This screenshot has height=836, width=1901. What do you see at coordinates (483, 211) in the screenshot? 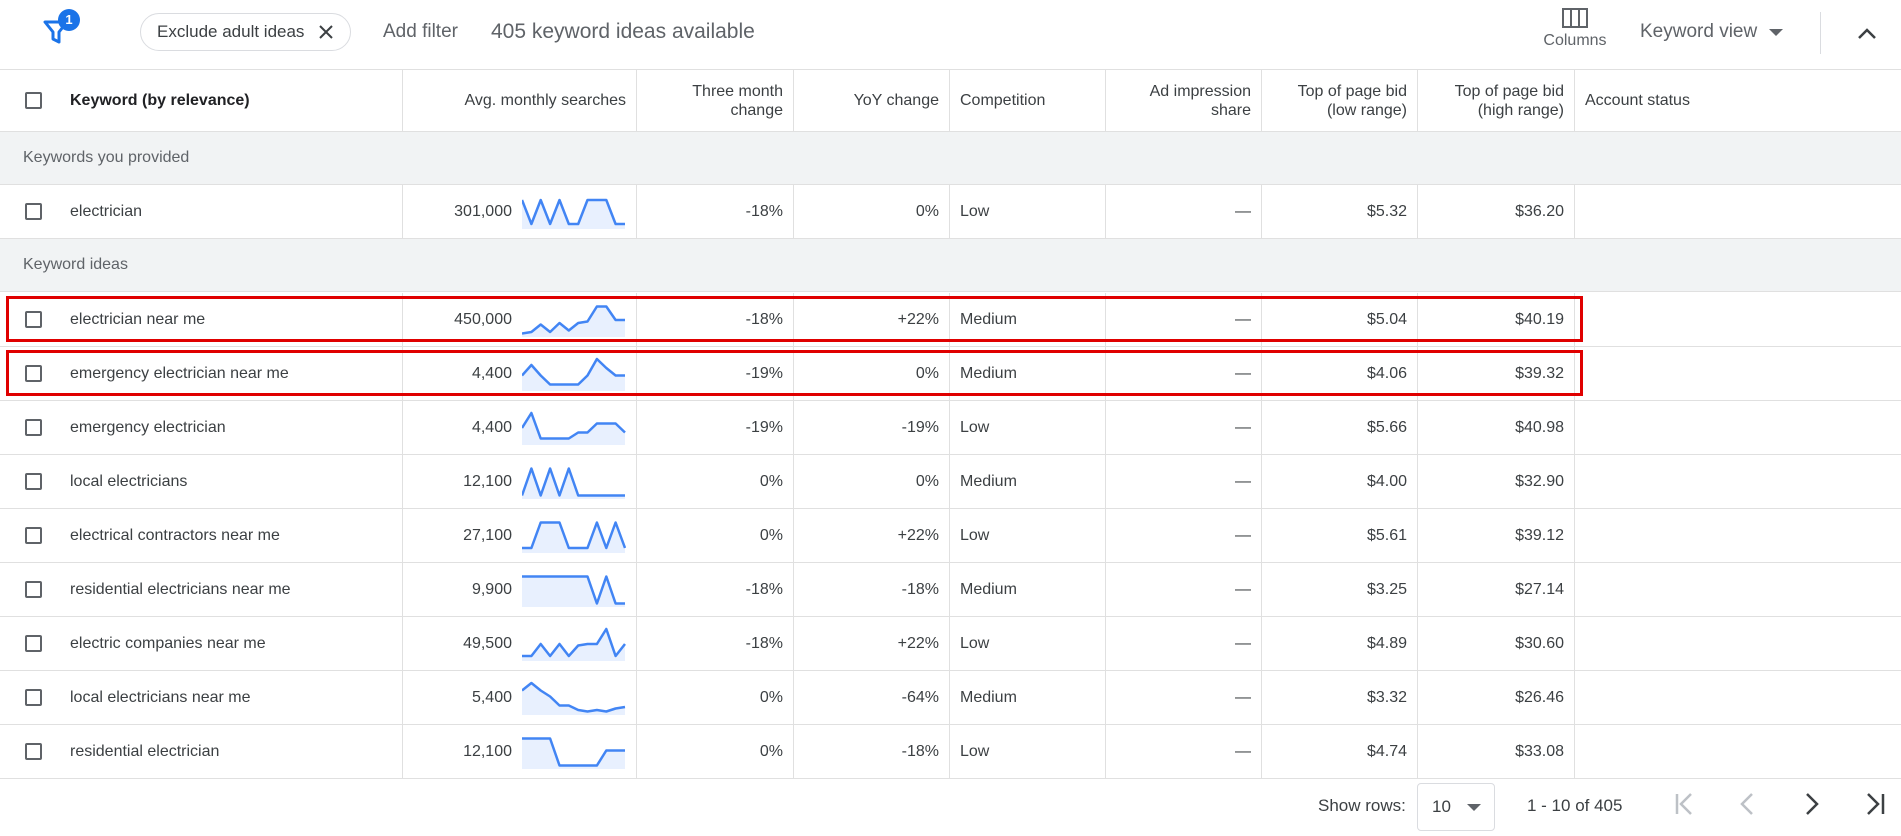
I see `avg-searches-cell-text: 301,000` at bounding box center [483, 211].